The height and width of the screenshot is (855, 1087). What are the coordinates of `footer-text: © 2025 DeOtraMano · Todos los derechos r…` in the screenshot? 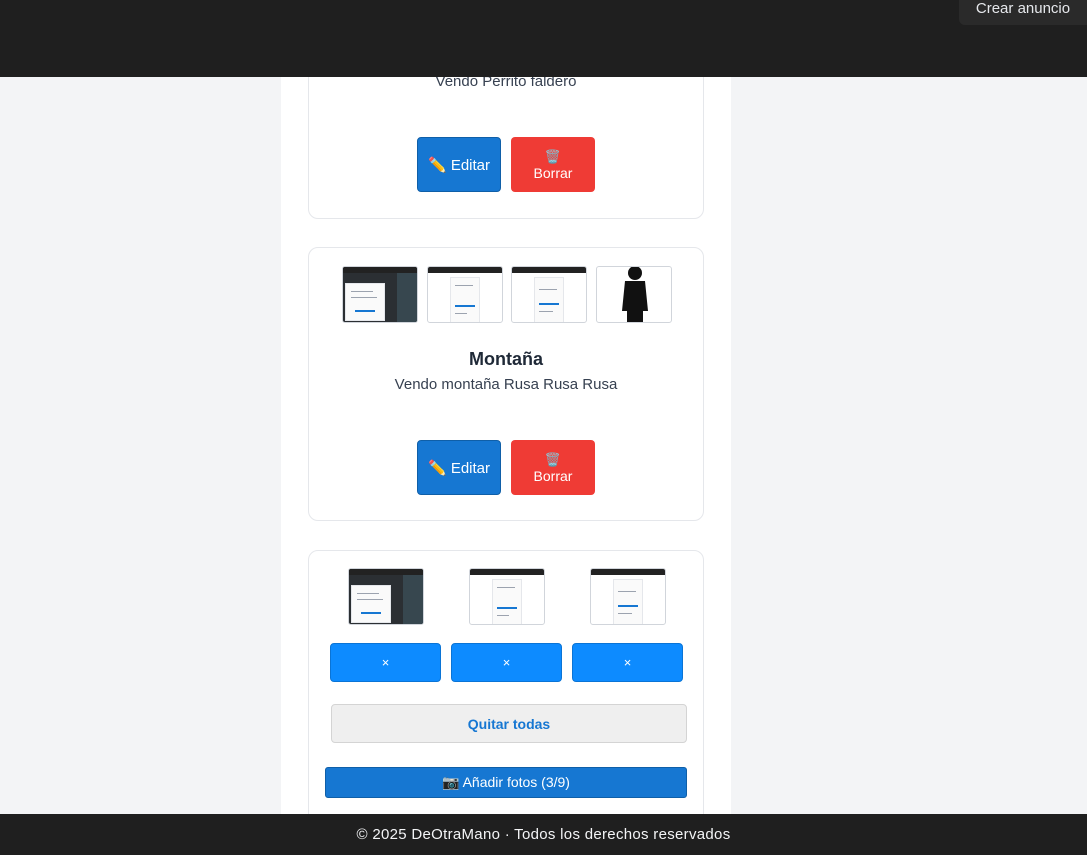 It's located at (543, 834).